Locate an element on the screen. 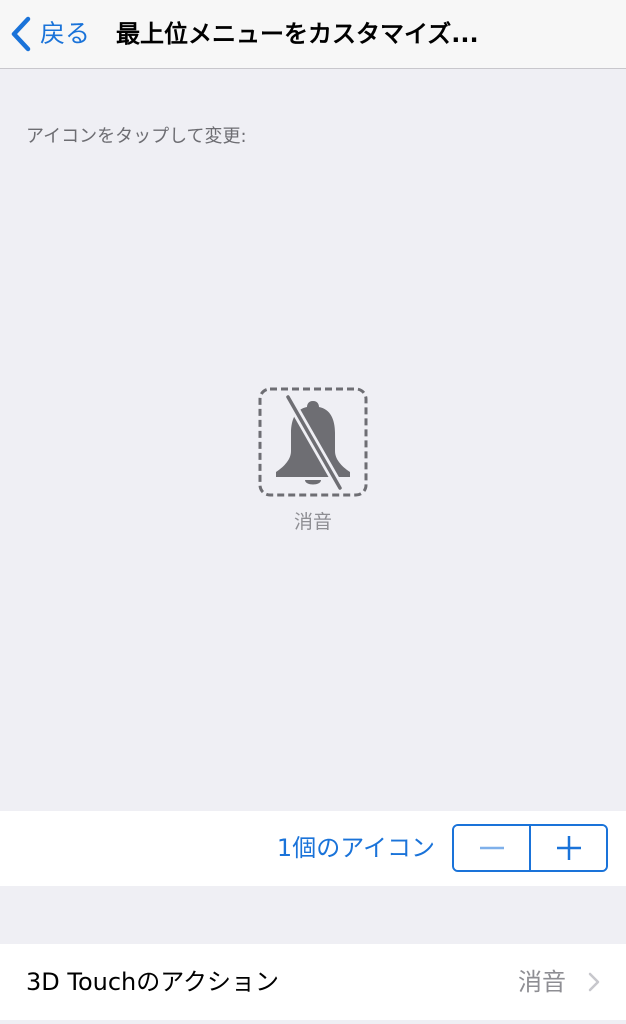  plus-icon is located at coordinates (568, 848).